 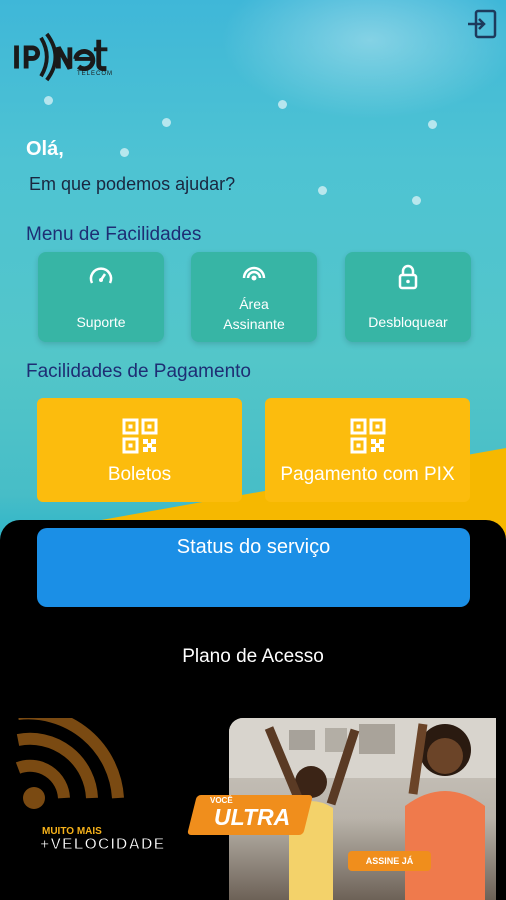 I want to click on suporte-label: Suporte, so click(x=101, y=322).